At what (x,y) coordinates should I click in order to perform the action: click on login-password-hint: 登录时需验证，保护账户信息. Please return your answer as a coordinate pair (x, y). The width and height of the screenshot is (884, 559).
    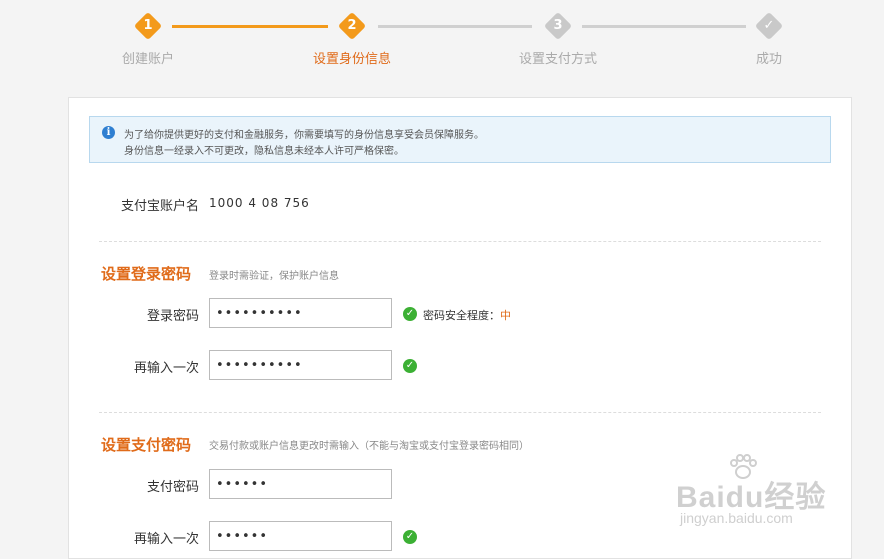
    Looking at the image, I should click on (274, 276).